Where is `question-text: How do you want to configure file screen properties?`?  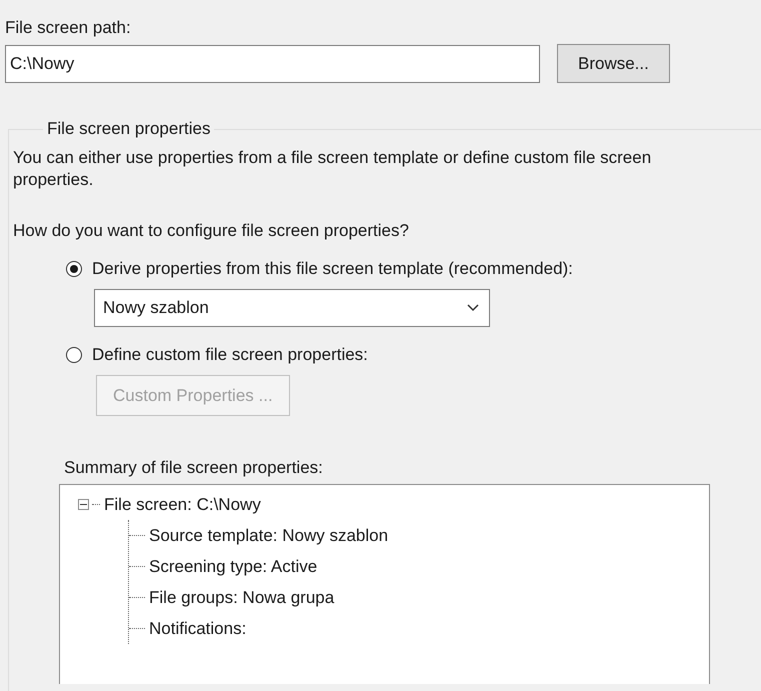
question-text: How do you want to configure file screen properties? is located at coordinates (211, 231).